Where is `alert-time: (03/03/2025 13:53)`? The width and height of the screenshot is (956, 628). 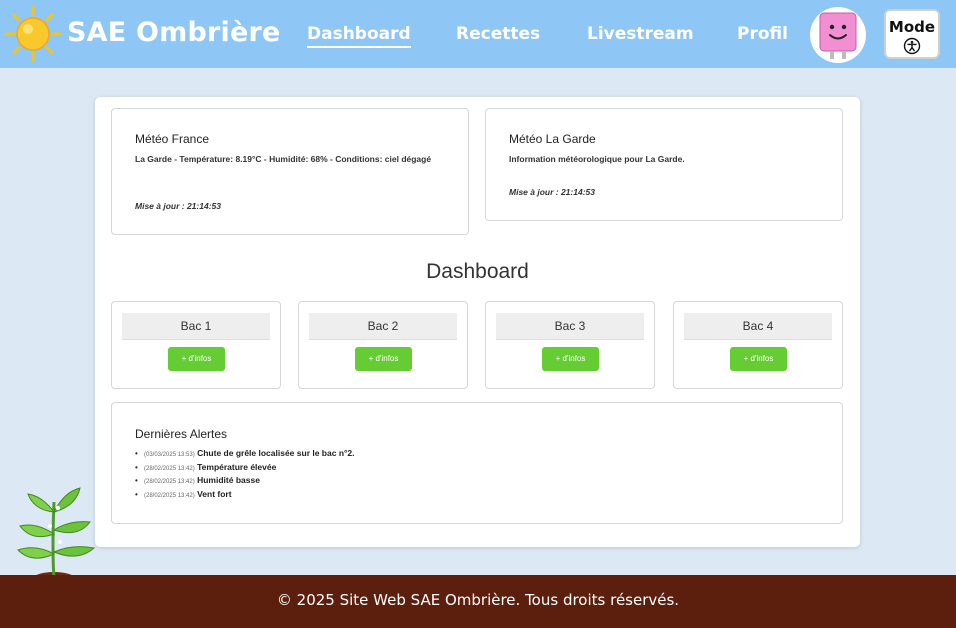 alert-time: (03/03/2025 13:53) is located at coordinates (169, 455).